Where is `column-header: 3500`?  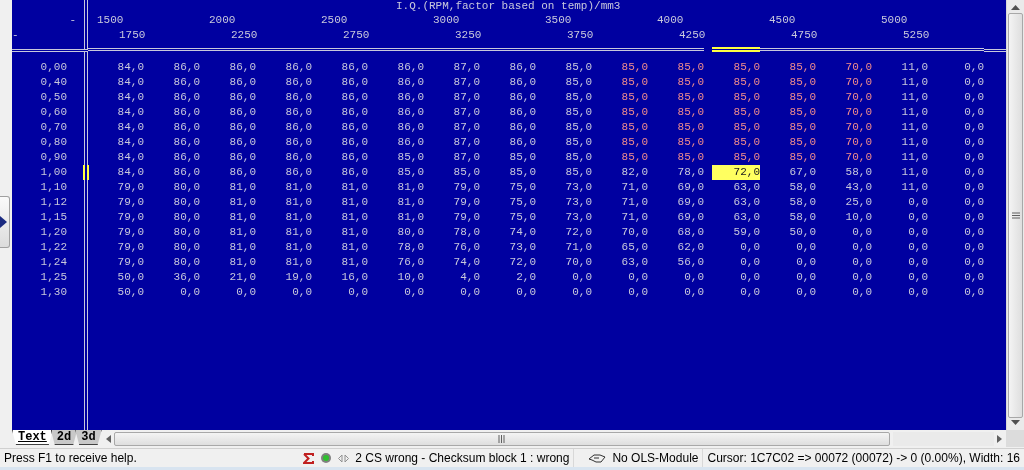 column-header: 3500 is located at coordinates (558, 20).